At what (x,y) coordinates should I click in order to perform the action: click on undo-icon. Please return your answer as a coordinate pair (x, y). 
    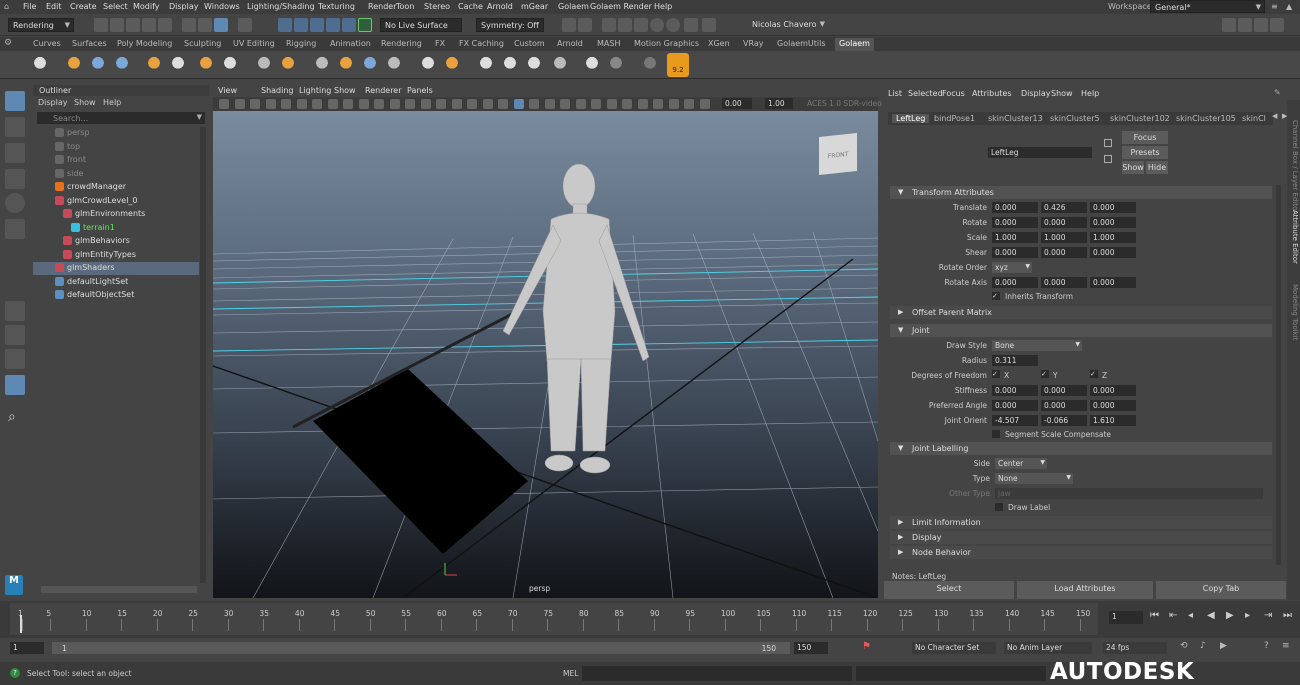
    Looking at the image, I should click on (149, 25).